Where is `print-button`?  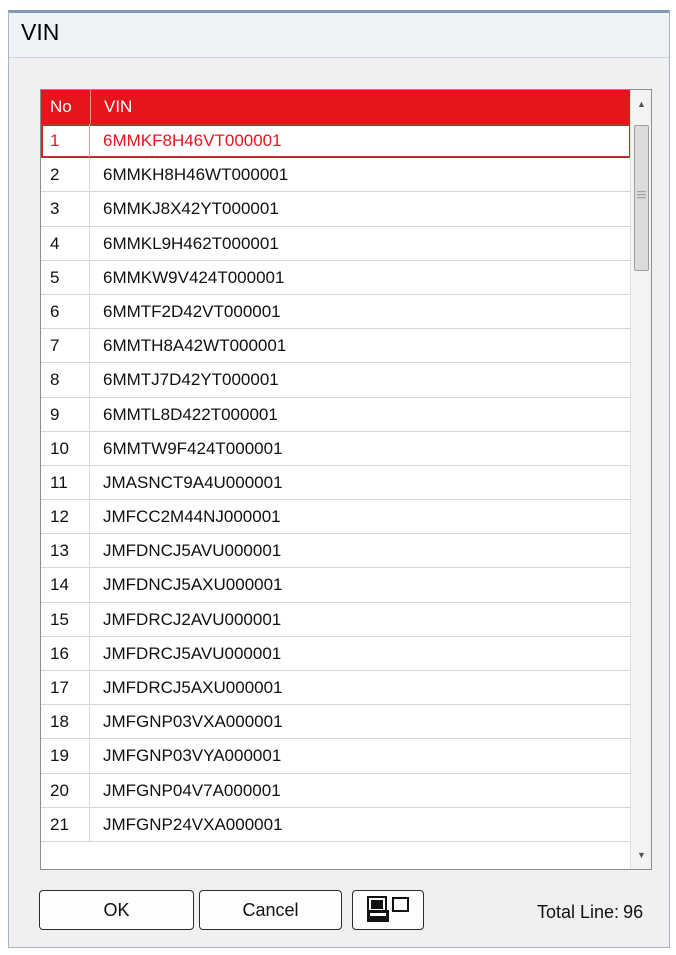
print-button is located at coordinates (388, 910).